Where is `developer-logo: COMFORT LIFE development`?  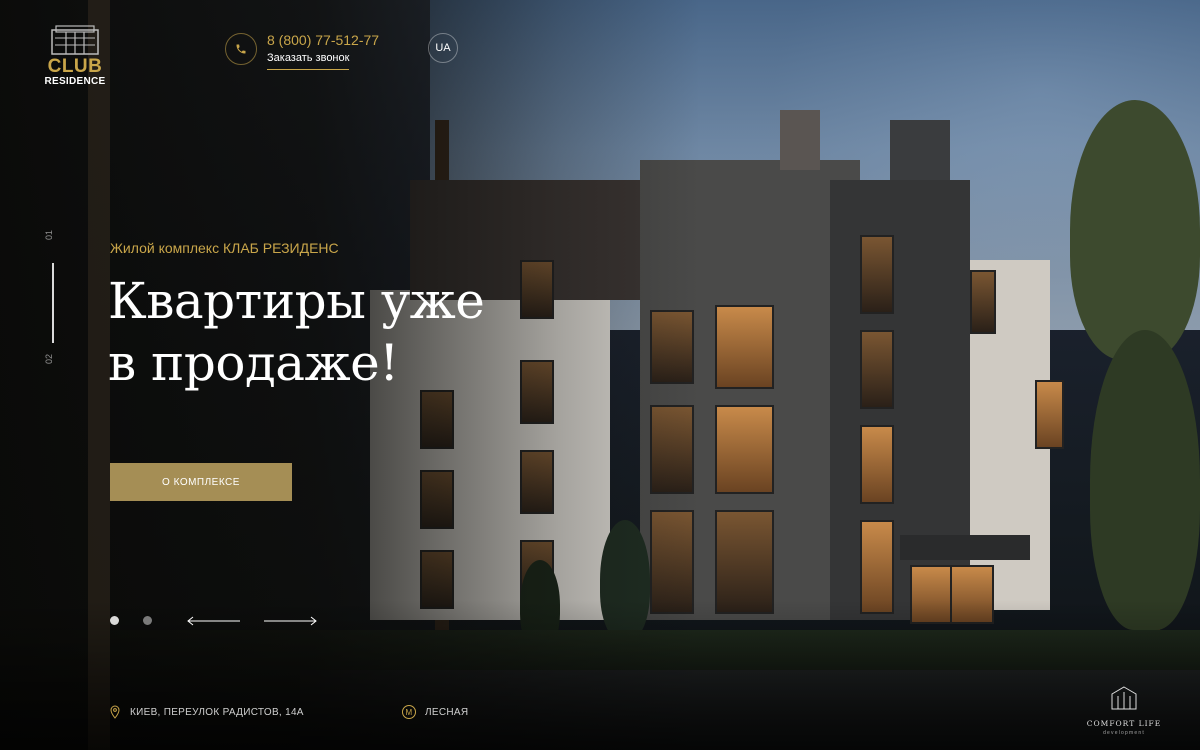 developer-logo: COMFORT LIFE development is located at coordinates (1124, 711).